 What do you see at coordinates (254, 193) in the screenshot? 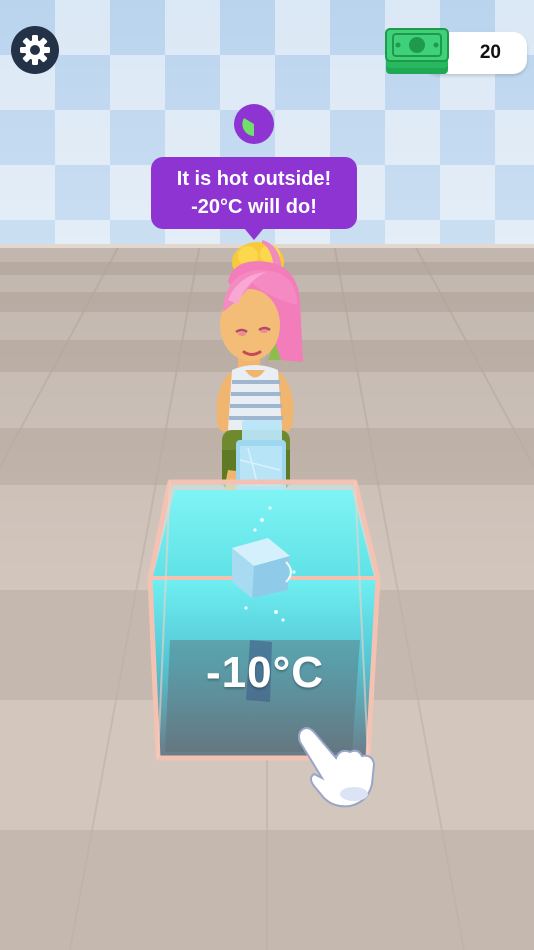
I see `customer-speech-bubble: It is hot outside! -20°C will do!` at bounding box center [254, 193].